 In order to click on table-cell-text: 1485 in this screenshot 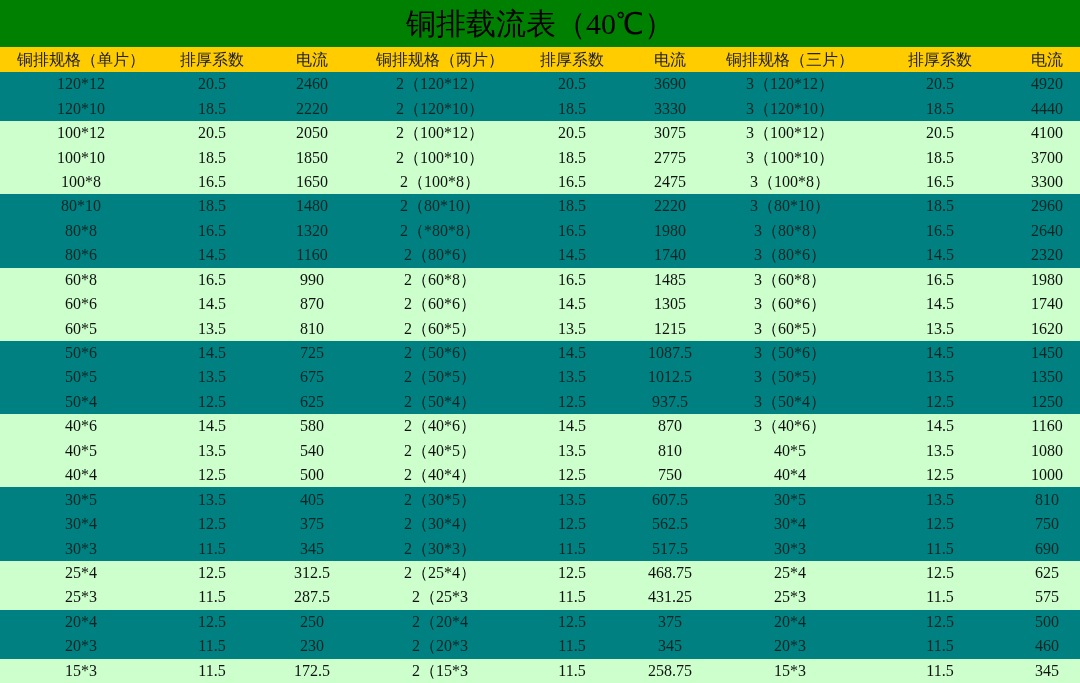, I will do `click(670, 279)`.